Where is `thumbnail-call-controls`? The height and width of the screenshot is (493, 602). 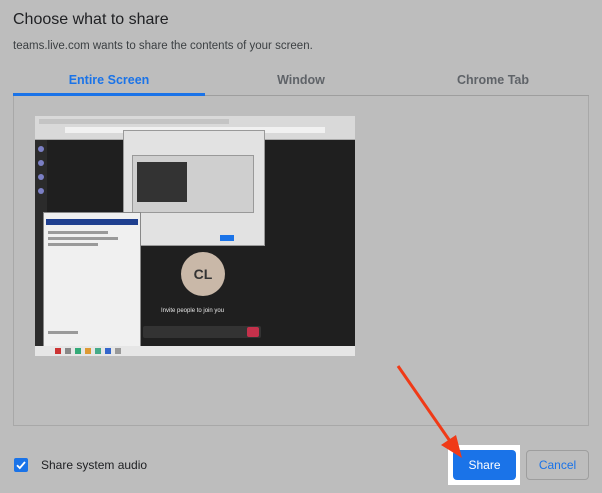 thumbnail-call-controls is located at coordinates (202, 332).